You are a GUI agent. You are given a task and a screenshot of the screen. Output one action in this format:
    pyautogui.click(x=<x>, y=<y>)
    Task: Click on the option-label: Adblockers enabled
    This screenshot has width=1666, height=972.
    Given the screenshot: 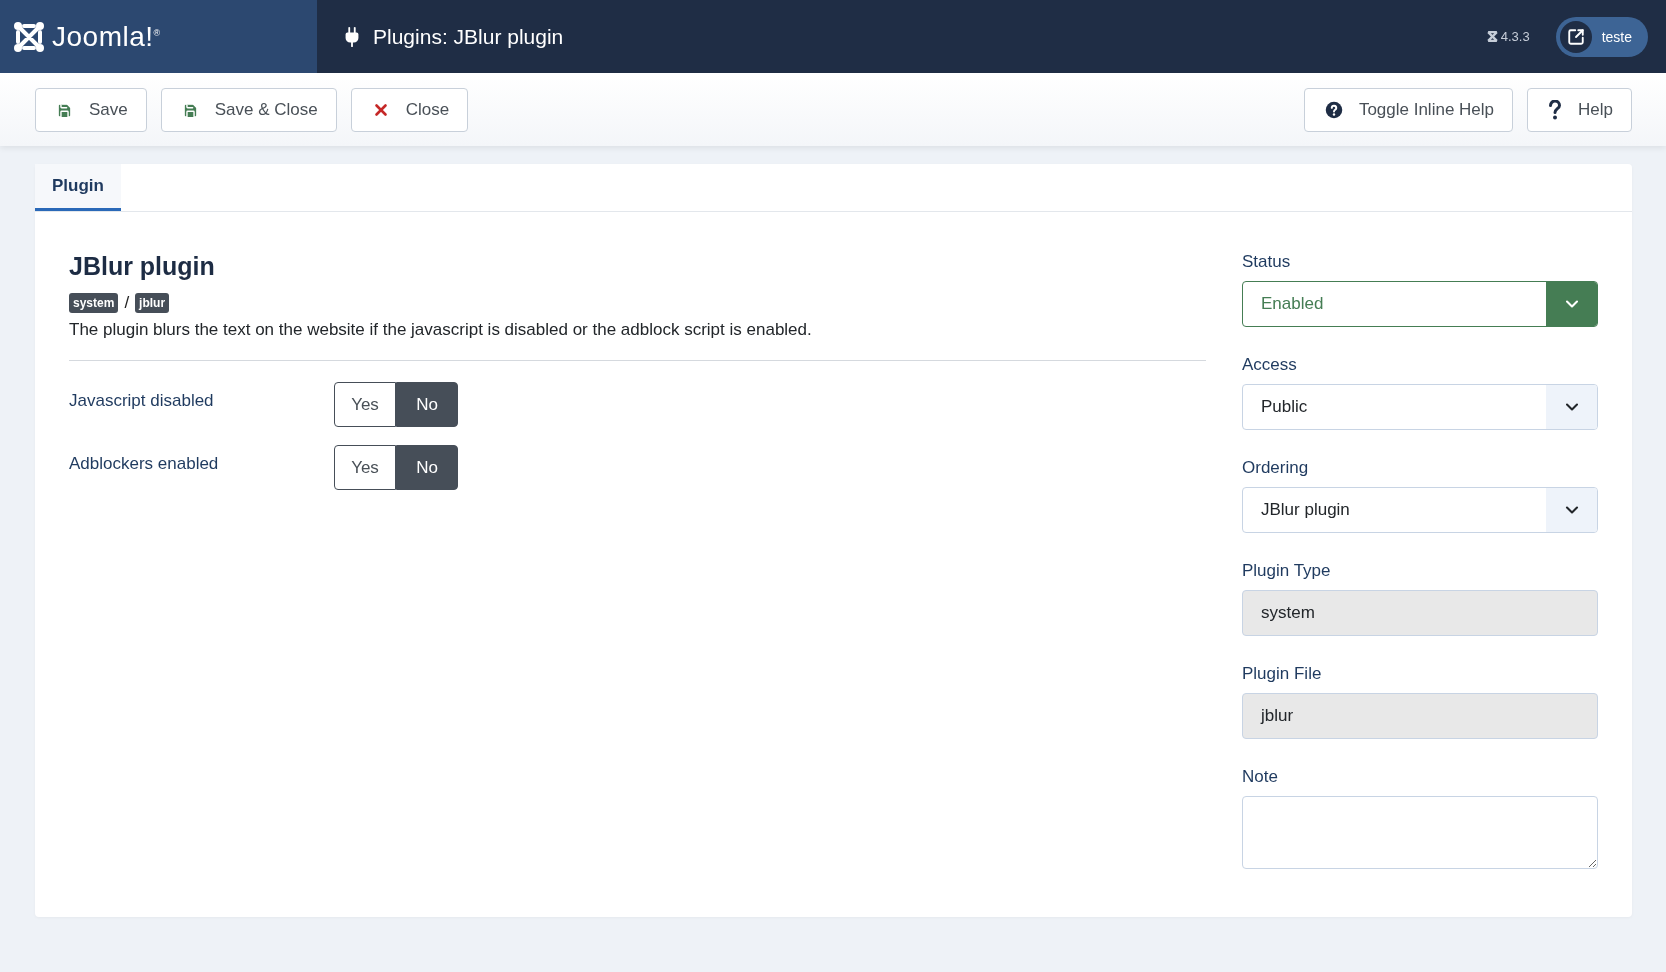 What is the action you would take?
    pyautogui.click(x=144, y=464)
    